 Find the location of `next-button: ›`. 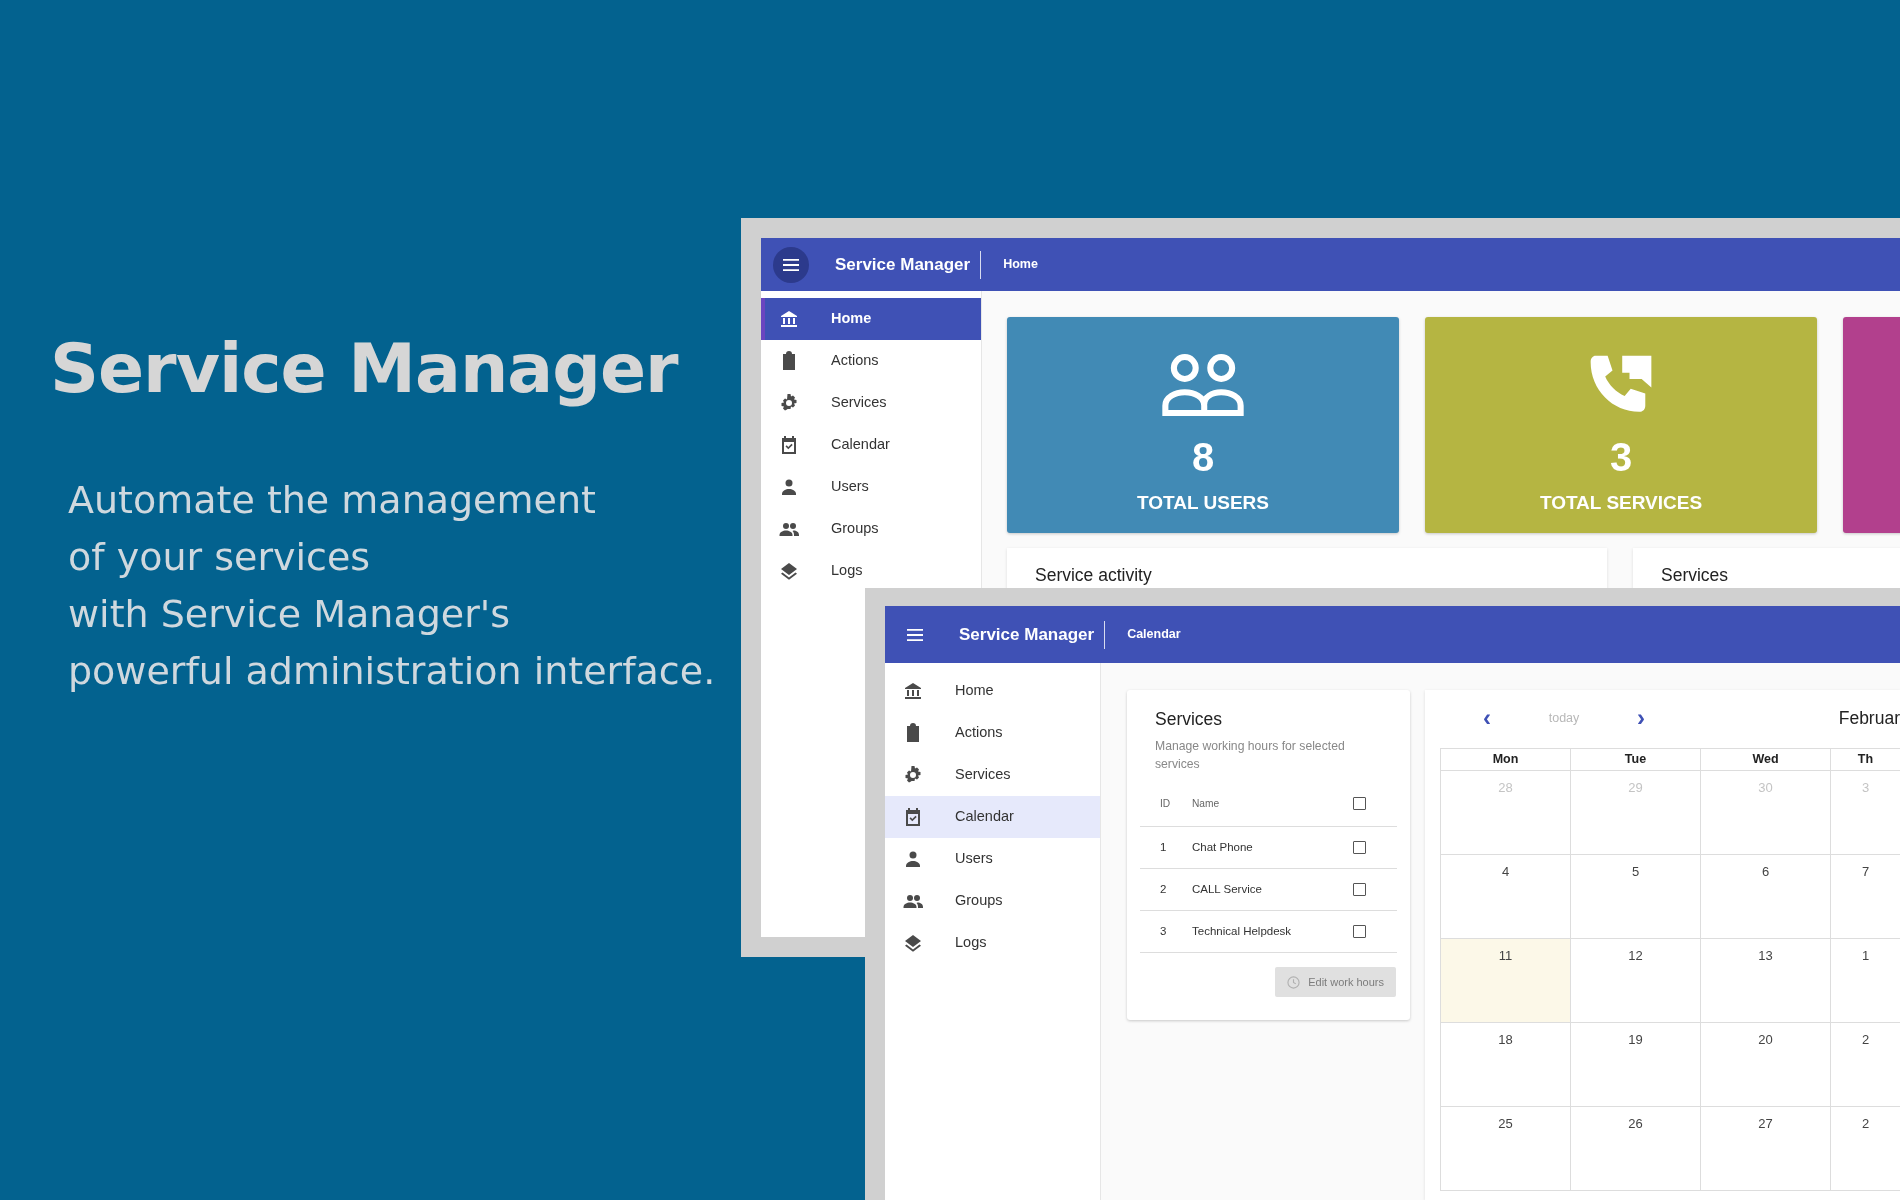

next-button: › is located at coordinates (1641, 718).